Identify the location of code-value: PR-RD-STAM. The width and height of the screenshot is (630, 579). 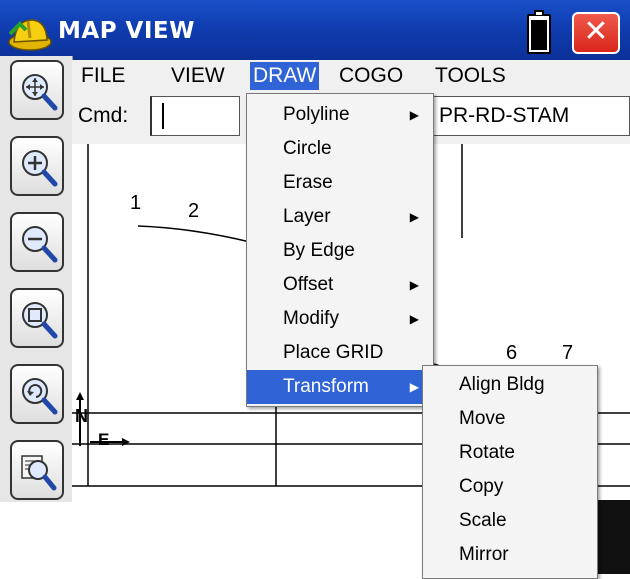
(504, 115).